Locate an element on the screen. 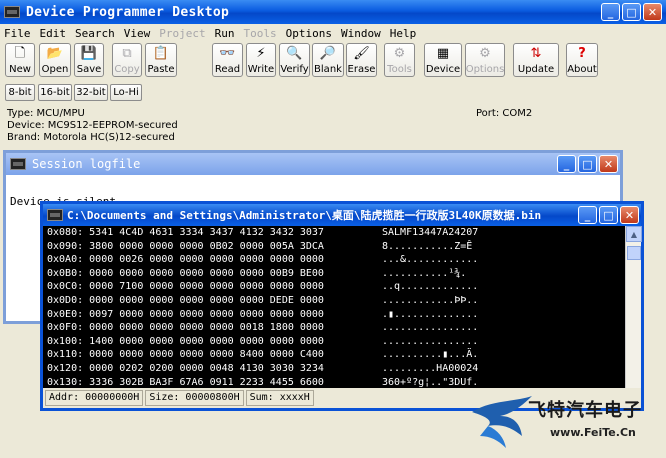 This screenshot has height=458, width=666. window-title: Device Programmer Desktop is located at coordinates (128, 12).